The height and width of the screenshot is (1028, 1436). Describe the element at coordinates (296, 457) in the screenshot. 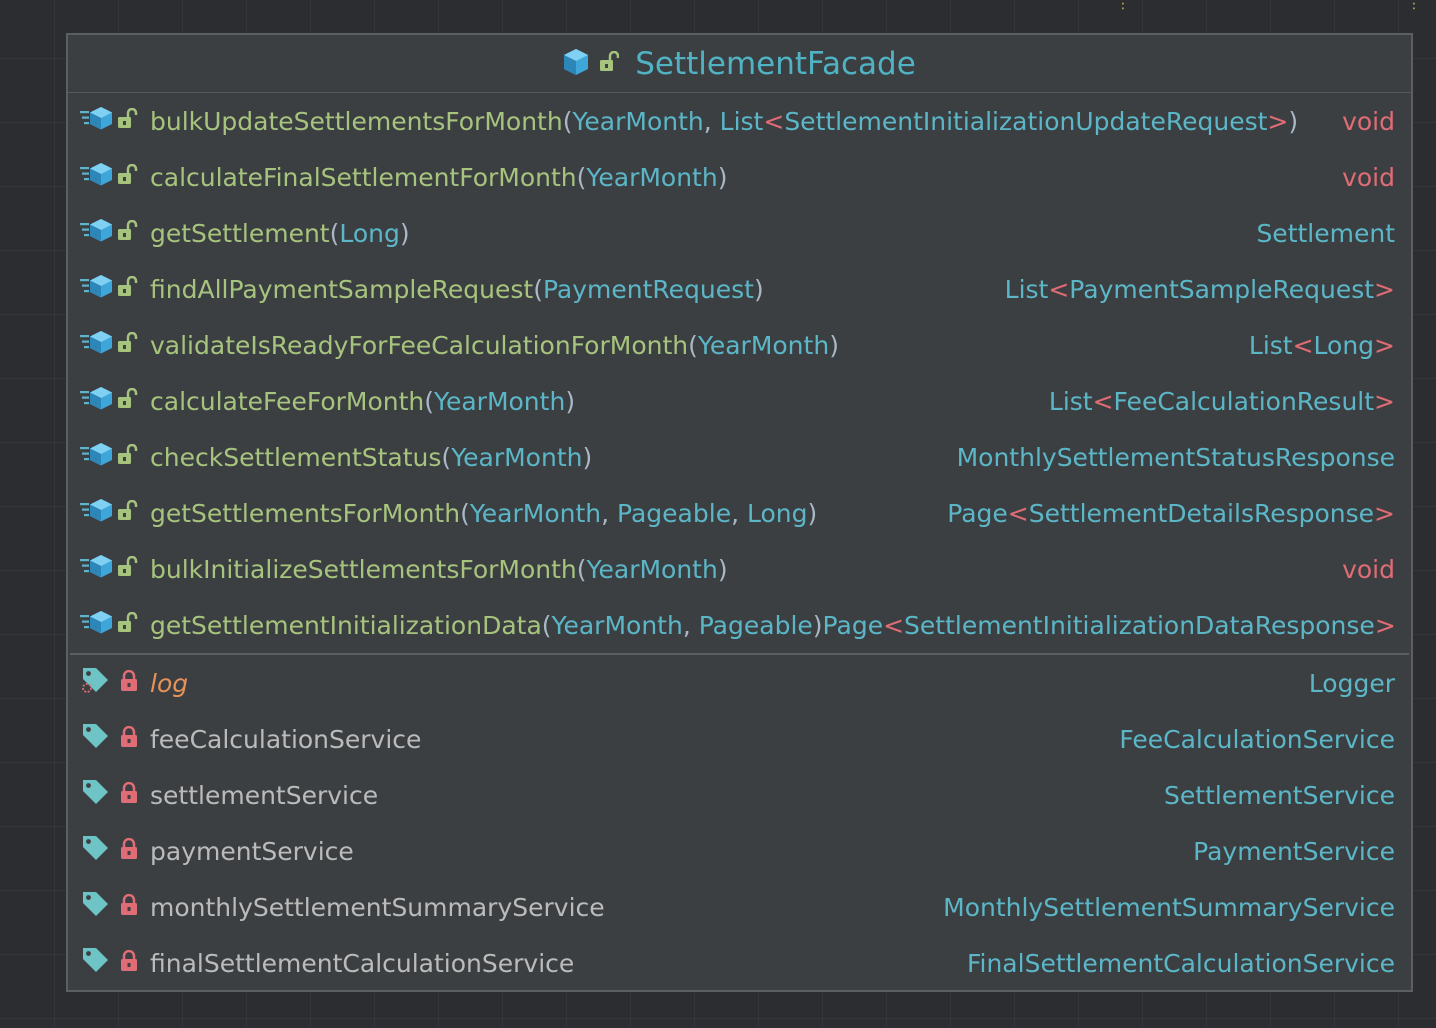

I see `method-name: checkSettlementStatus` at that location.